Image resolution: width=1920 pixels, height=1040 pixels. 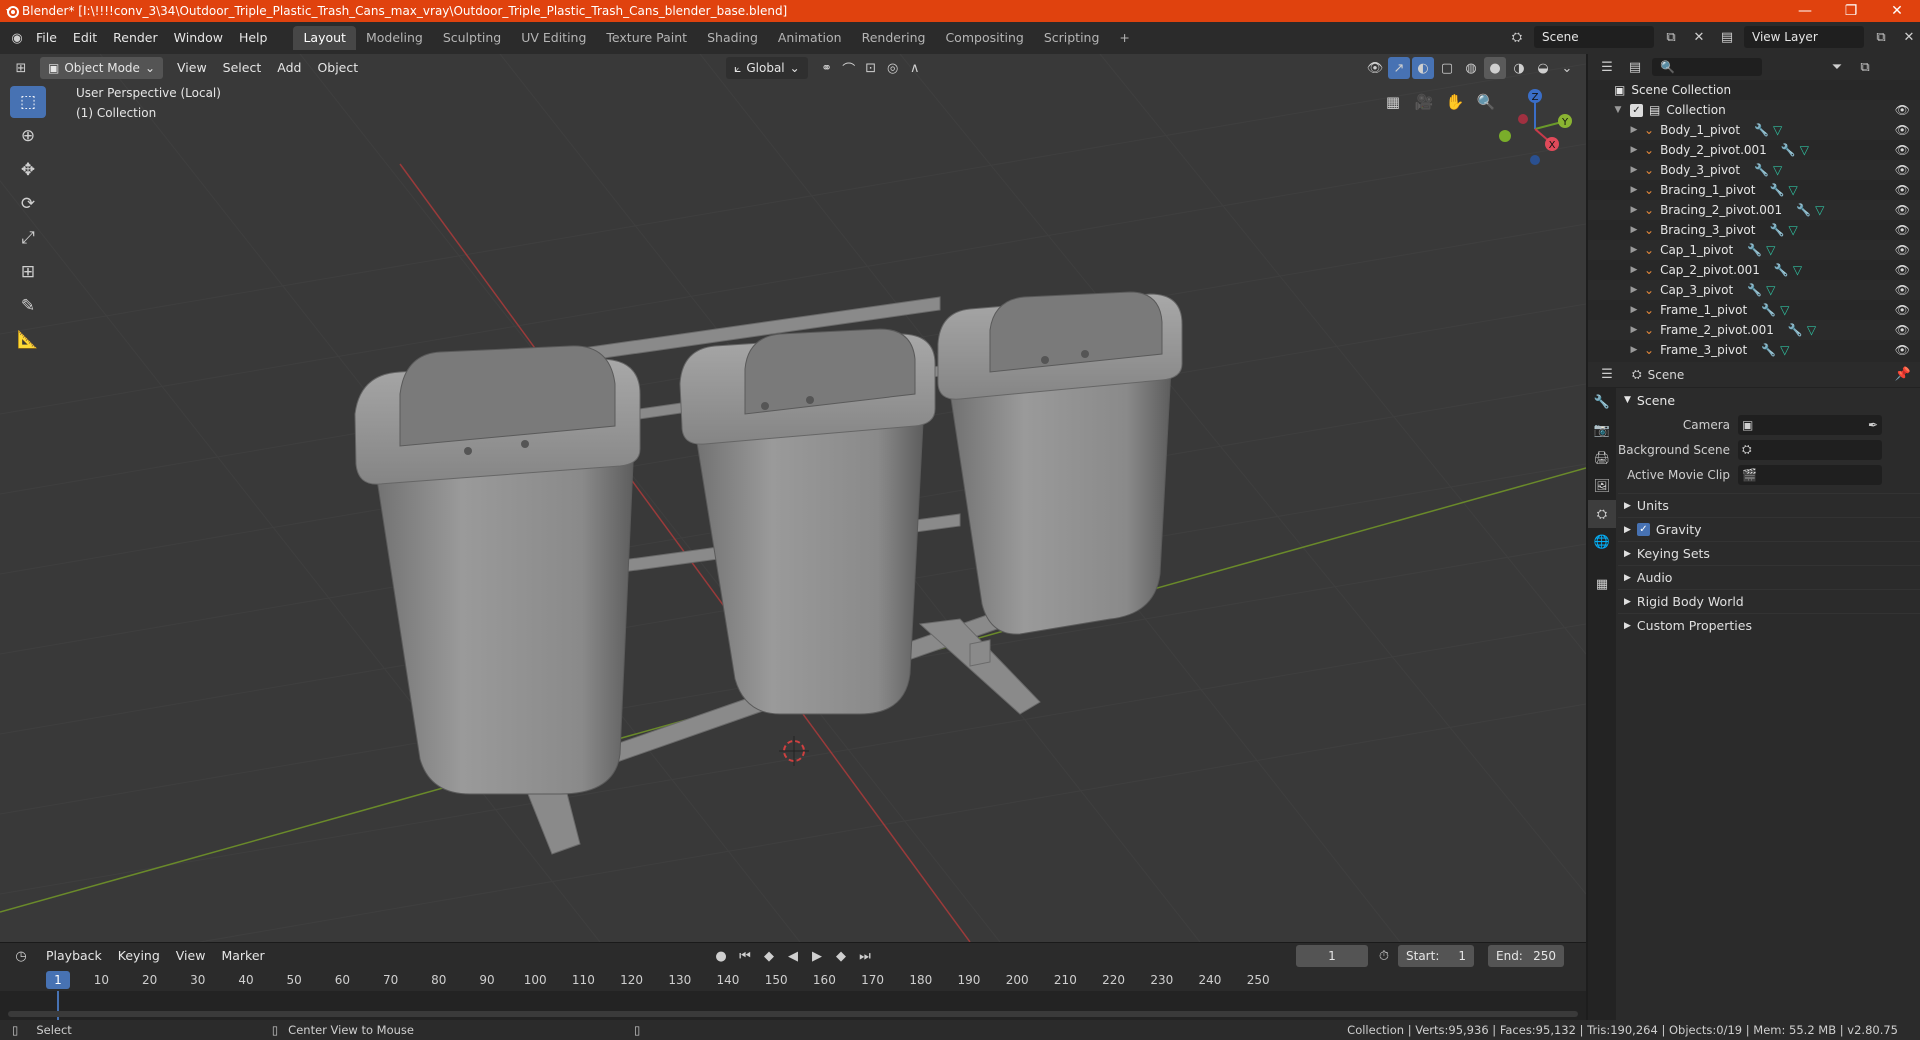 I want to click on view-layer-field: View Layer, so click(x=1804, y=37).